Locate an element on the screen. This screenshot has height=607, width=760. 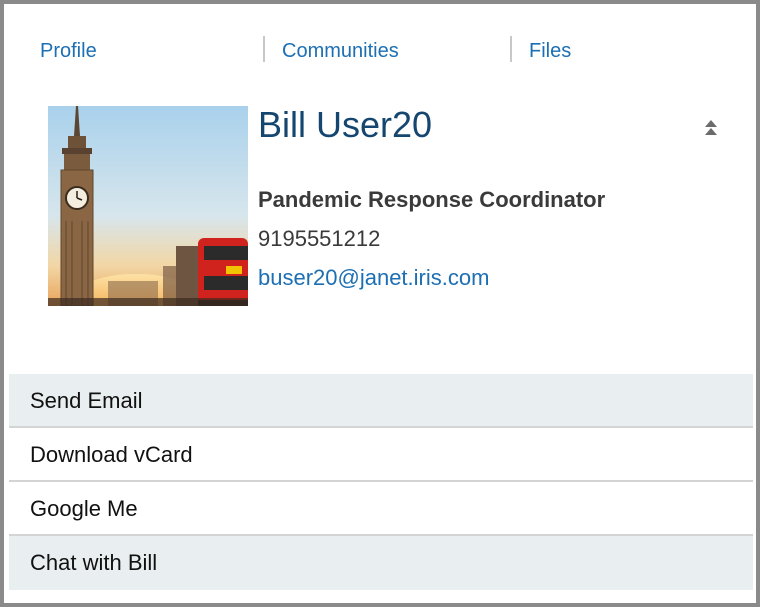
collapse-button is located at coordinates (711, 128).